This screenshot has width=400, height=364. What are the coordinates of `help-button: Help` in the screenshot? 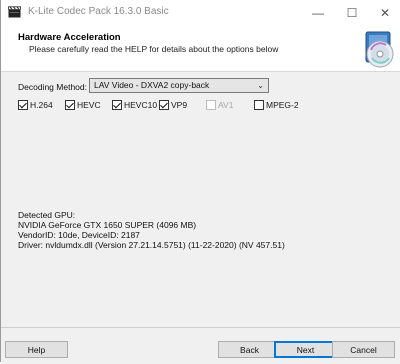 It's located at (36, 349).